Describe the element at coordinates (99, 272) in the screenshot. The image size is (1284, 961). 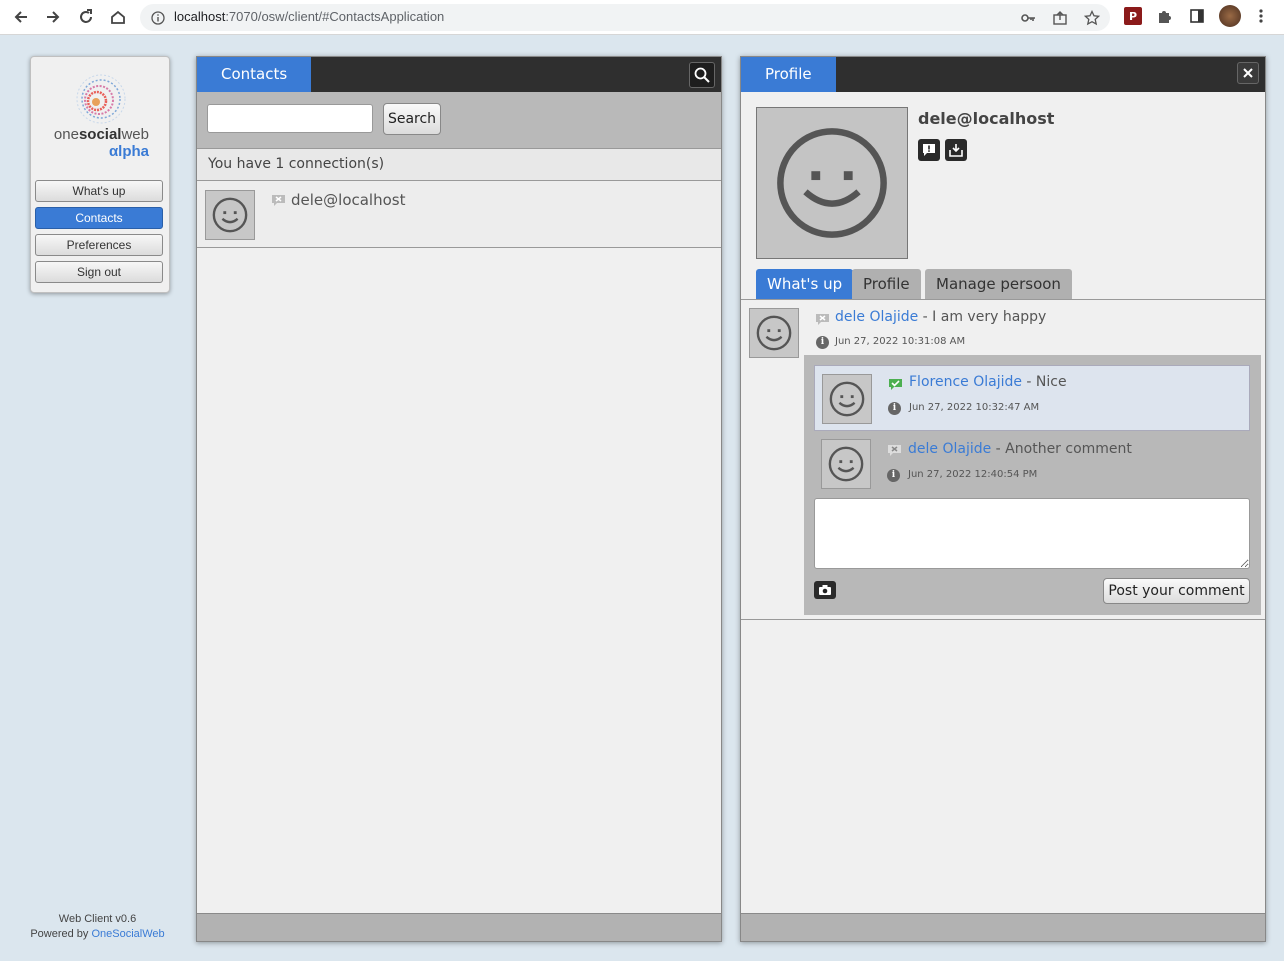
I see `menu-sign-out-button: Sign out` at that location.